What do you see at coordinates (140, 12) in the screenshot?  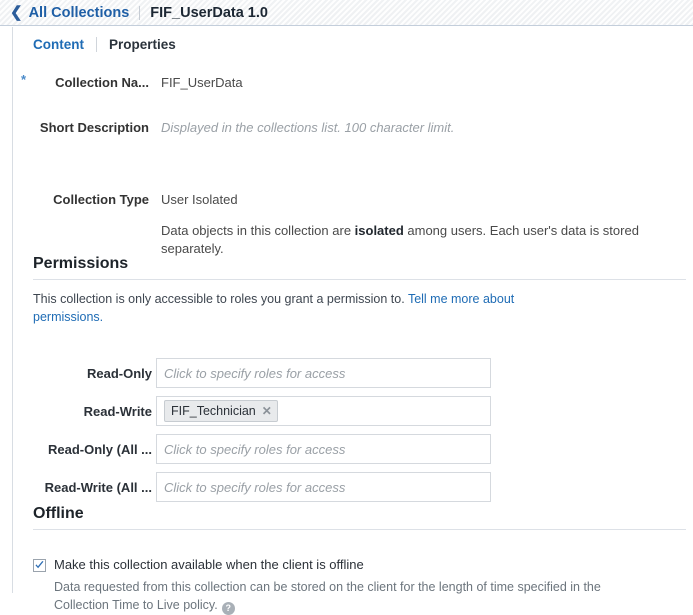 I see `breadcrumb-divider` at bounding box center [140, 12].